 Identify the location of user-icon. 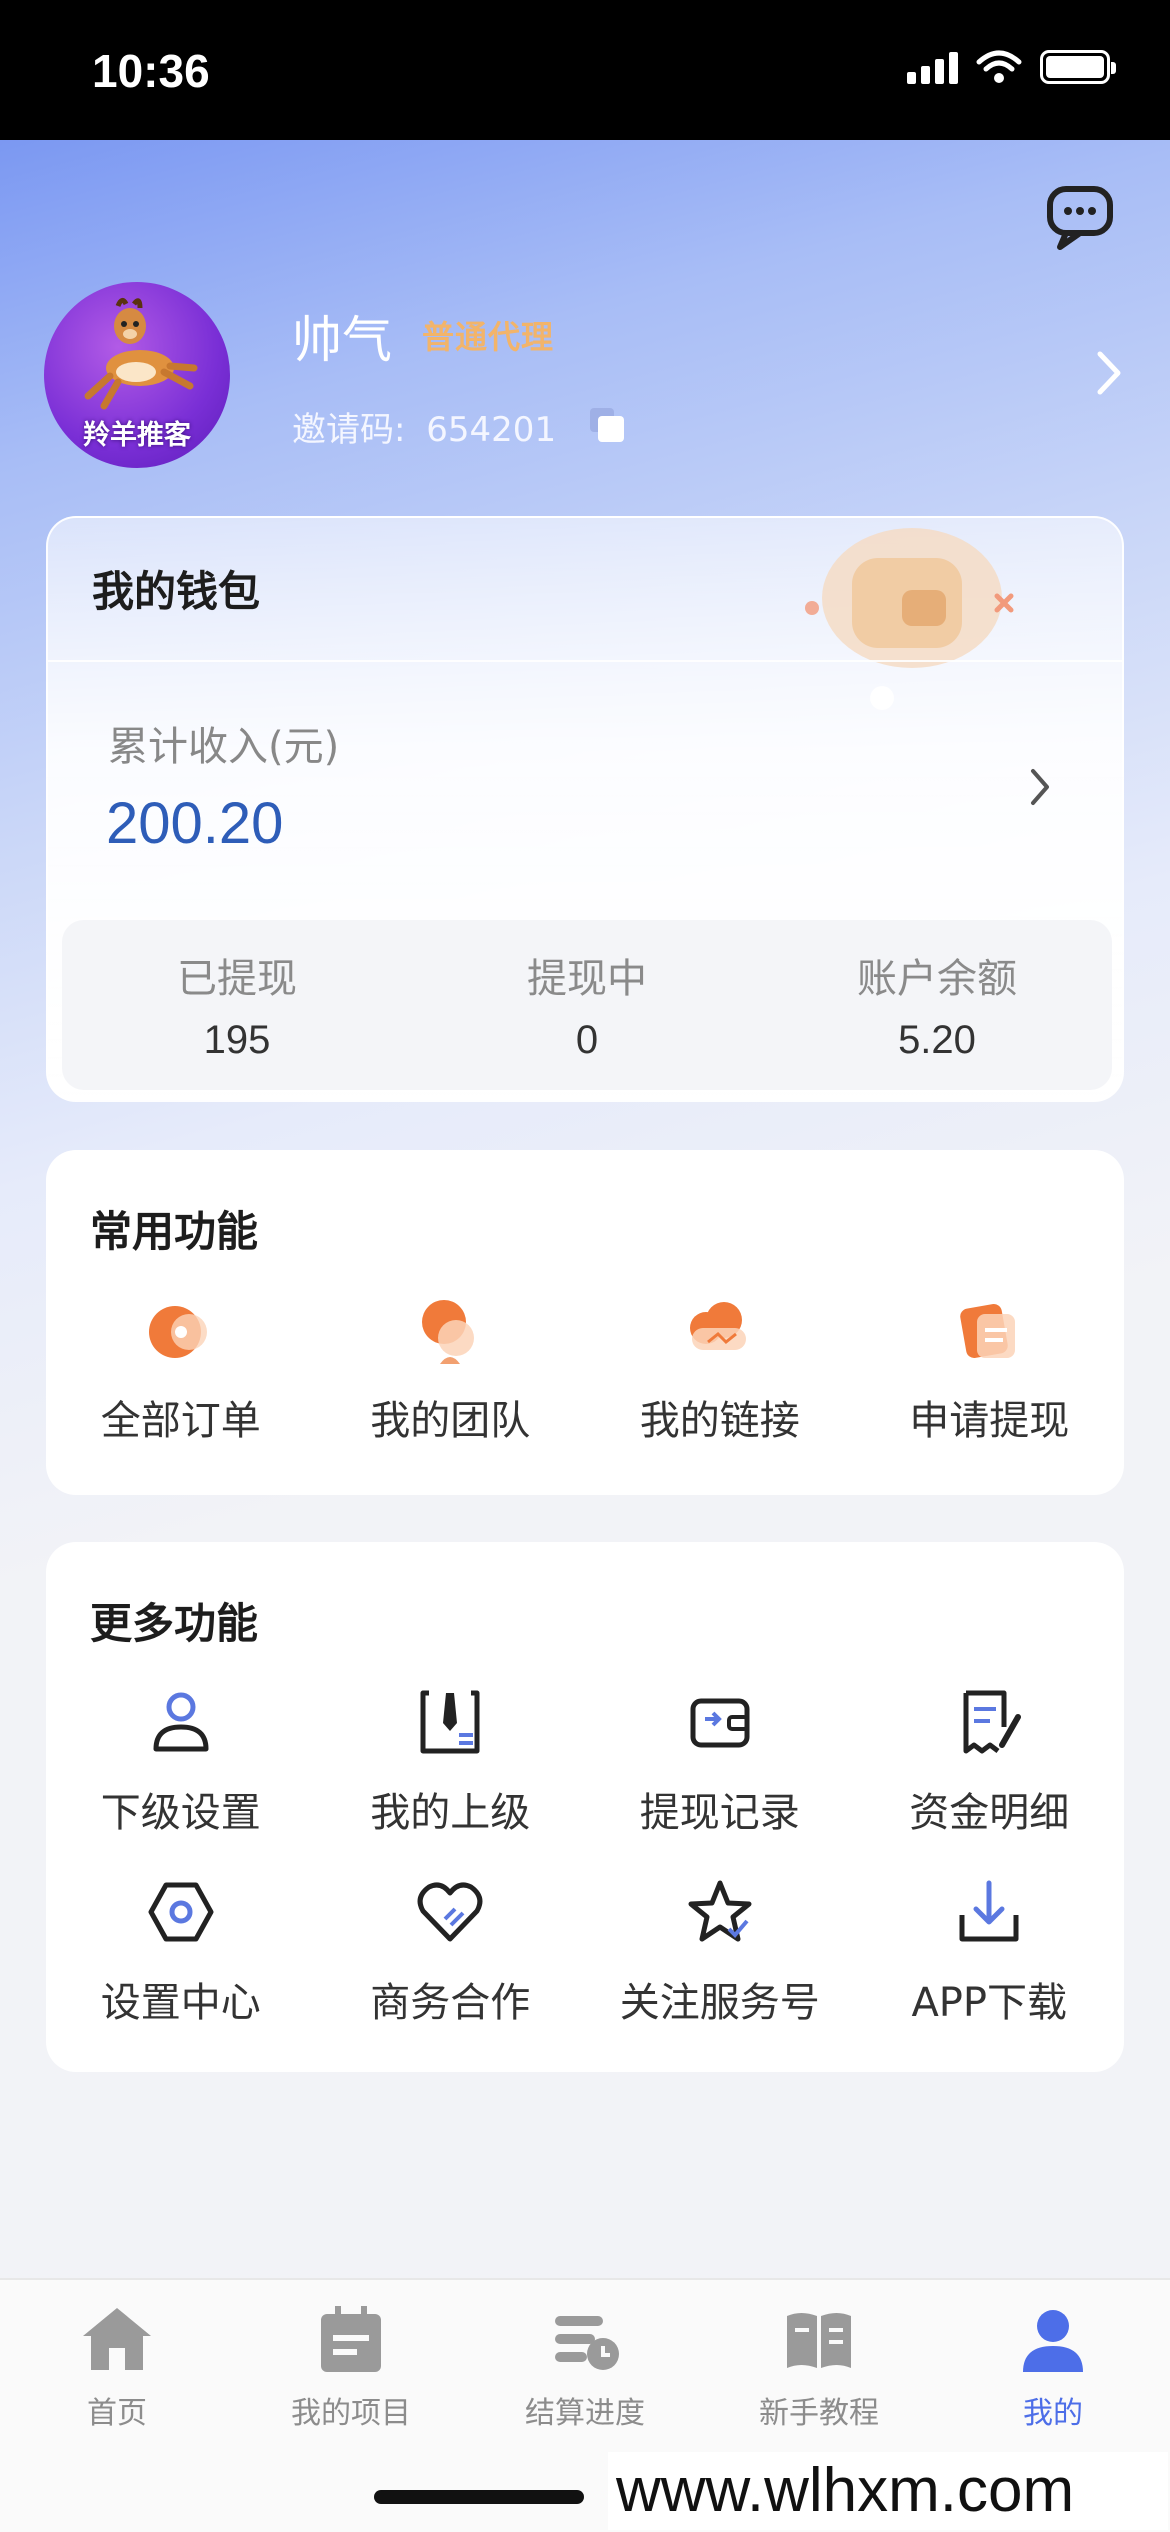
(181, 1722).